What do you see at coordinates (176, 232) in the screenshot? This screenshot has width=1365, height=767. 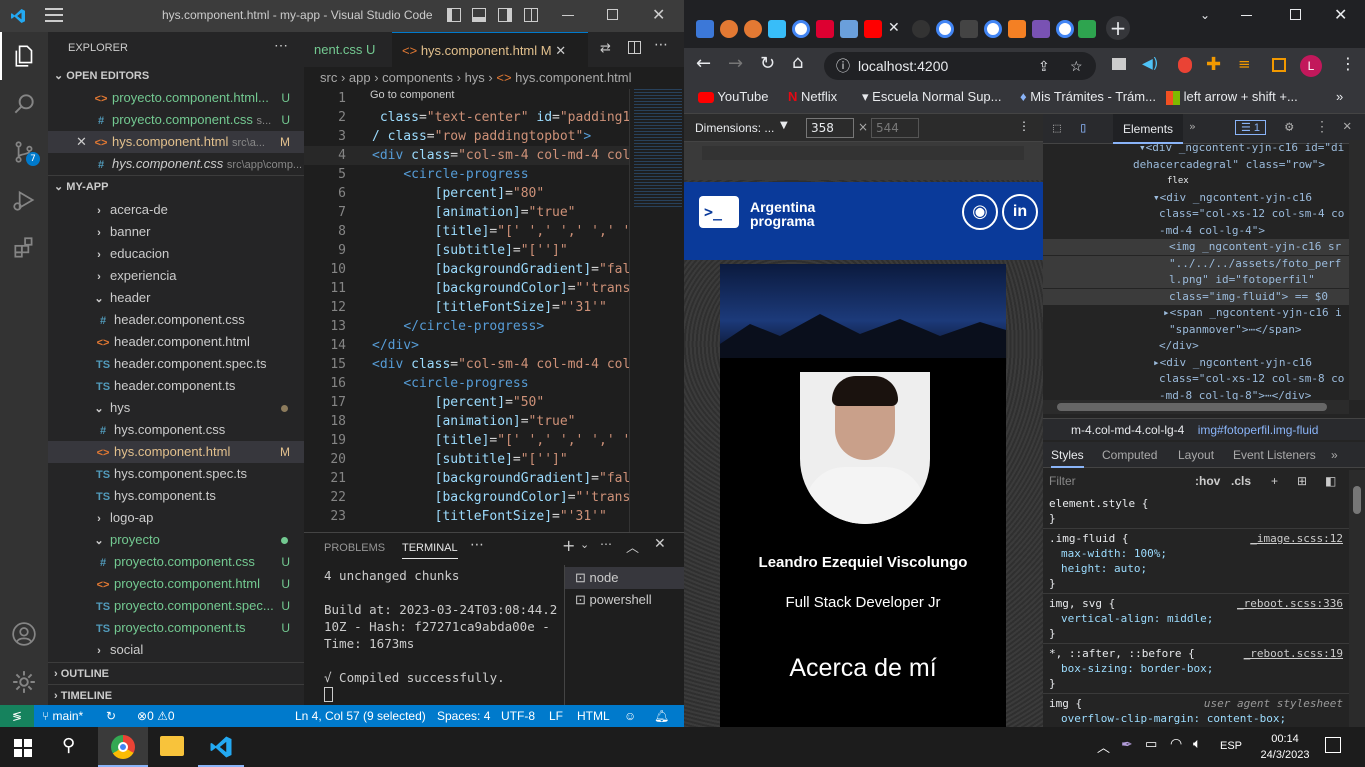 I see `tree-folder: › banner` at bounding box center [176, 232].